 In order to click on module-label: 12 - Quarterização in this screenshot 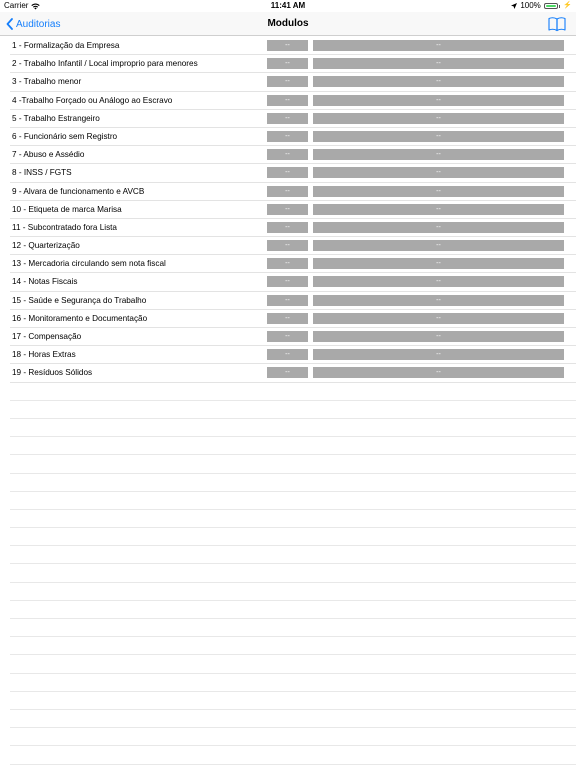, I will do `click(46, 246)`.